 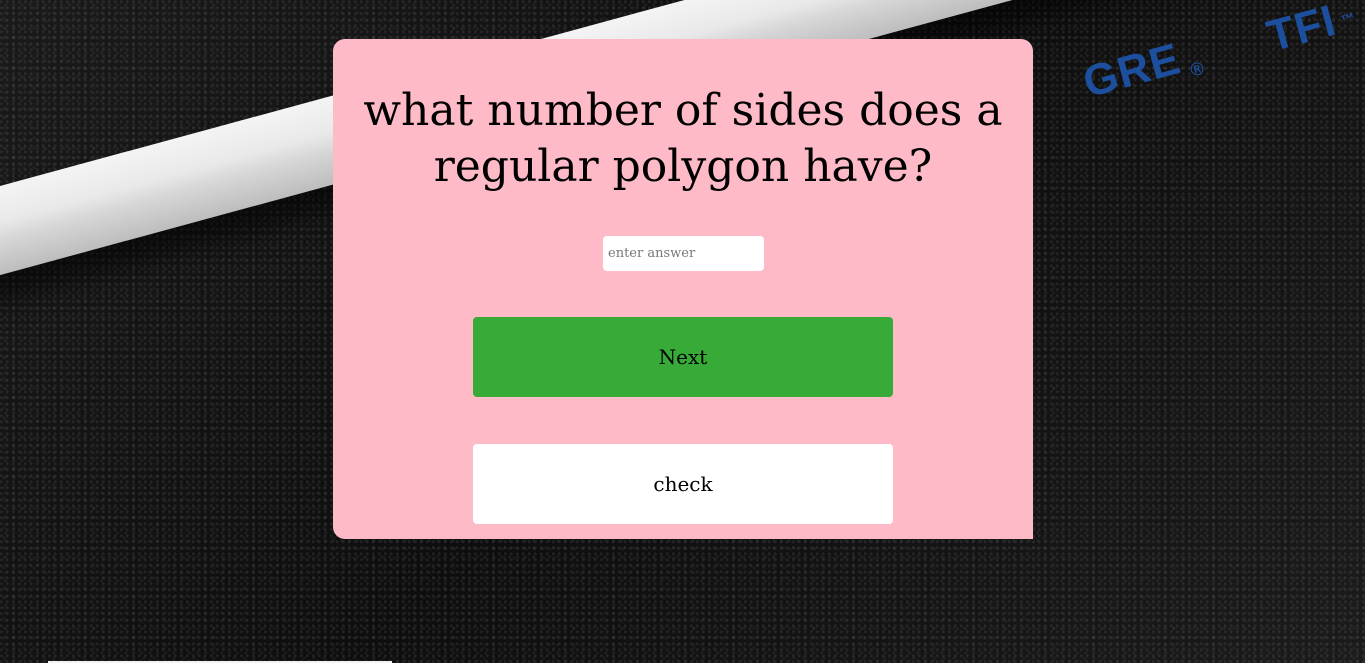 What do you see at coordinates (1348, 19) in the screenshot?
I see `stick-trademark-mark: ™` at bounding box center [1348, 19].